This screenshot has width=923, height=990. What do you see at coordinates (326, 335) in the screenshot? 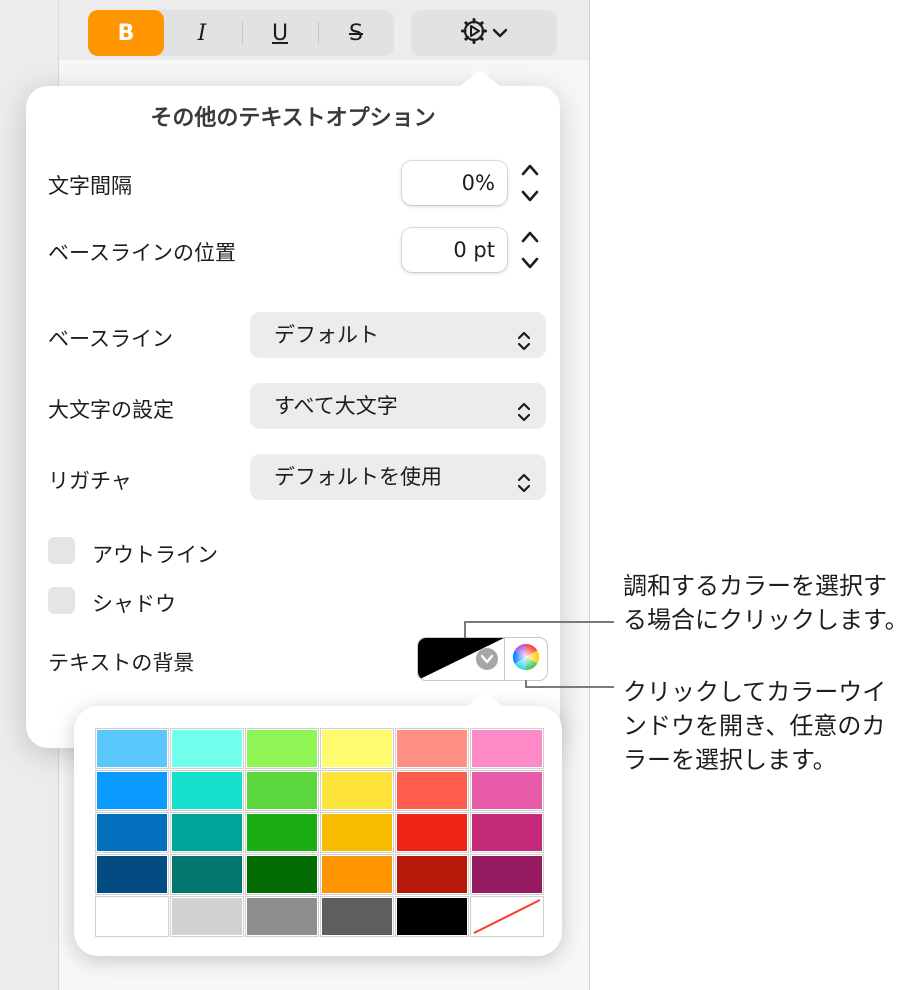
I see `baseline-value: デフォルト` at bounding box center [326, 335].